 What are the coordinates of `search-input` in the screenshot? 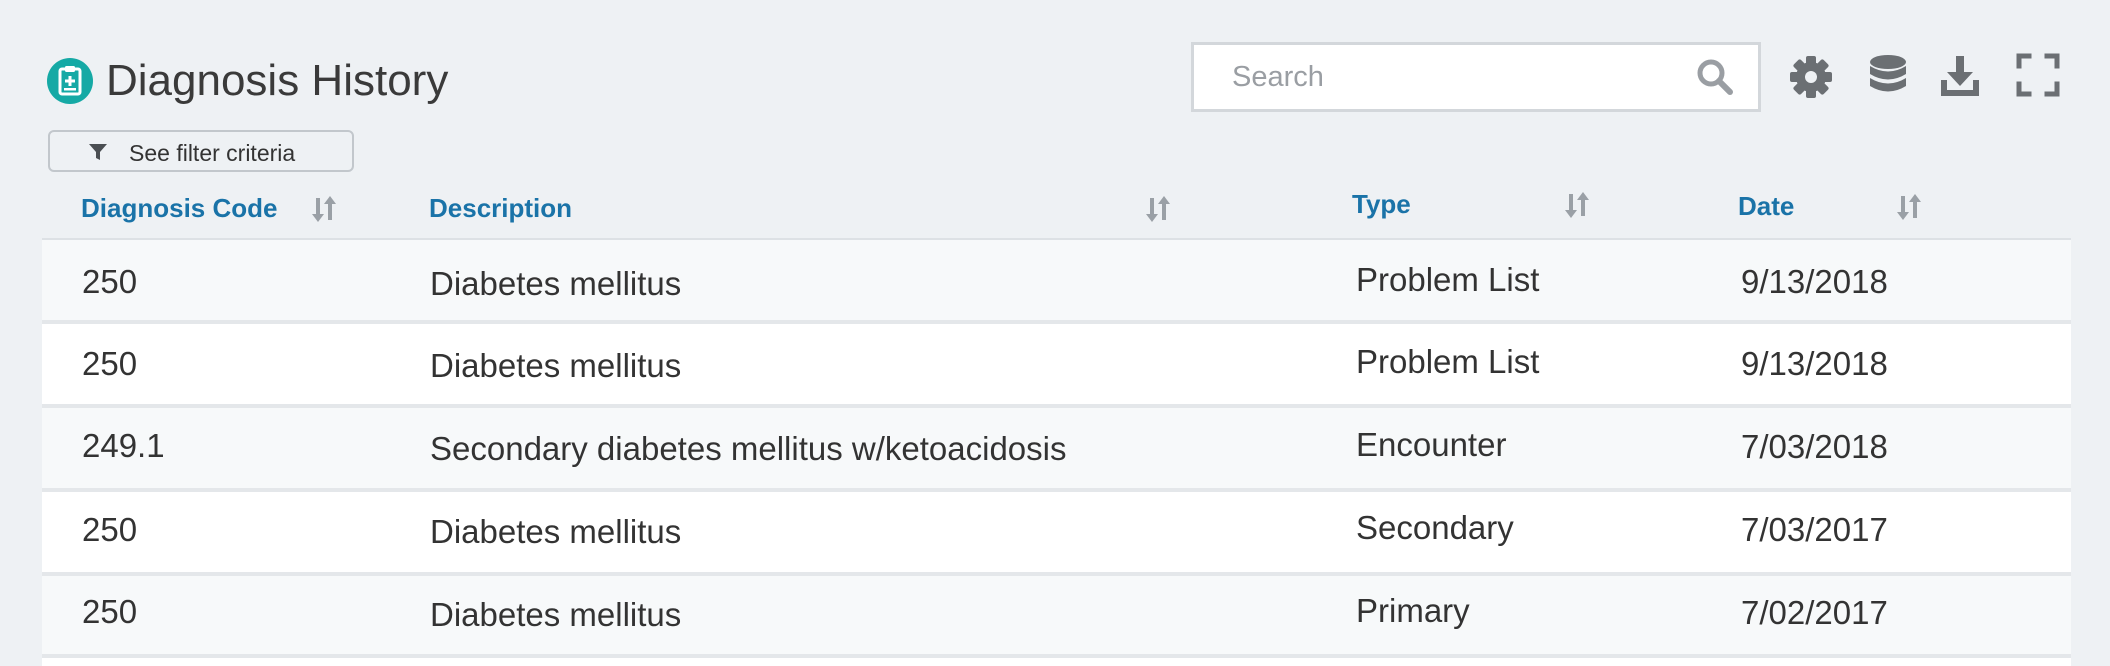 It's located at (1442, 77).